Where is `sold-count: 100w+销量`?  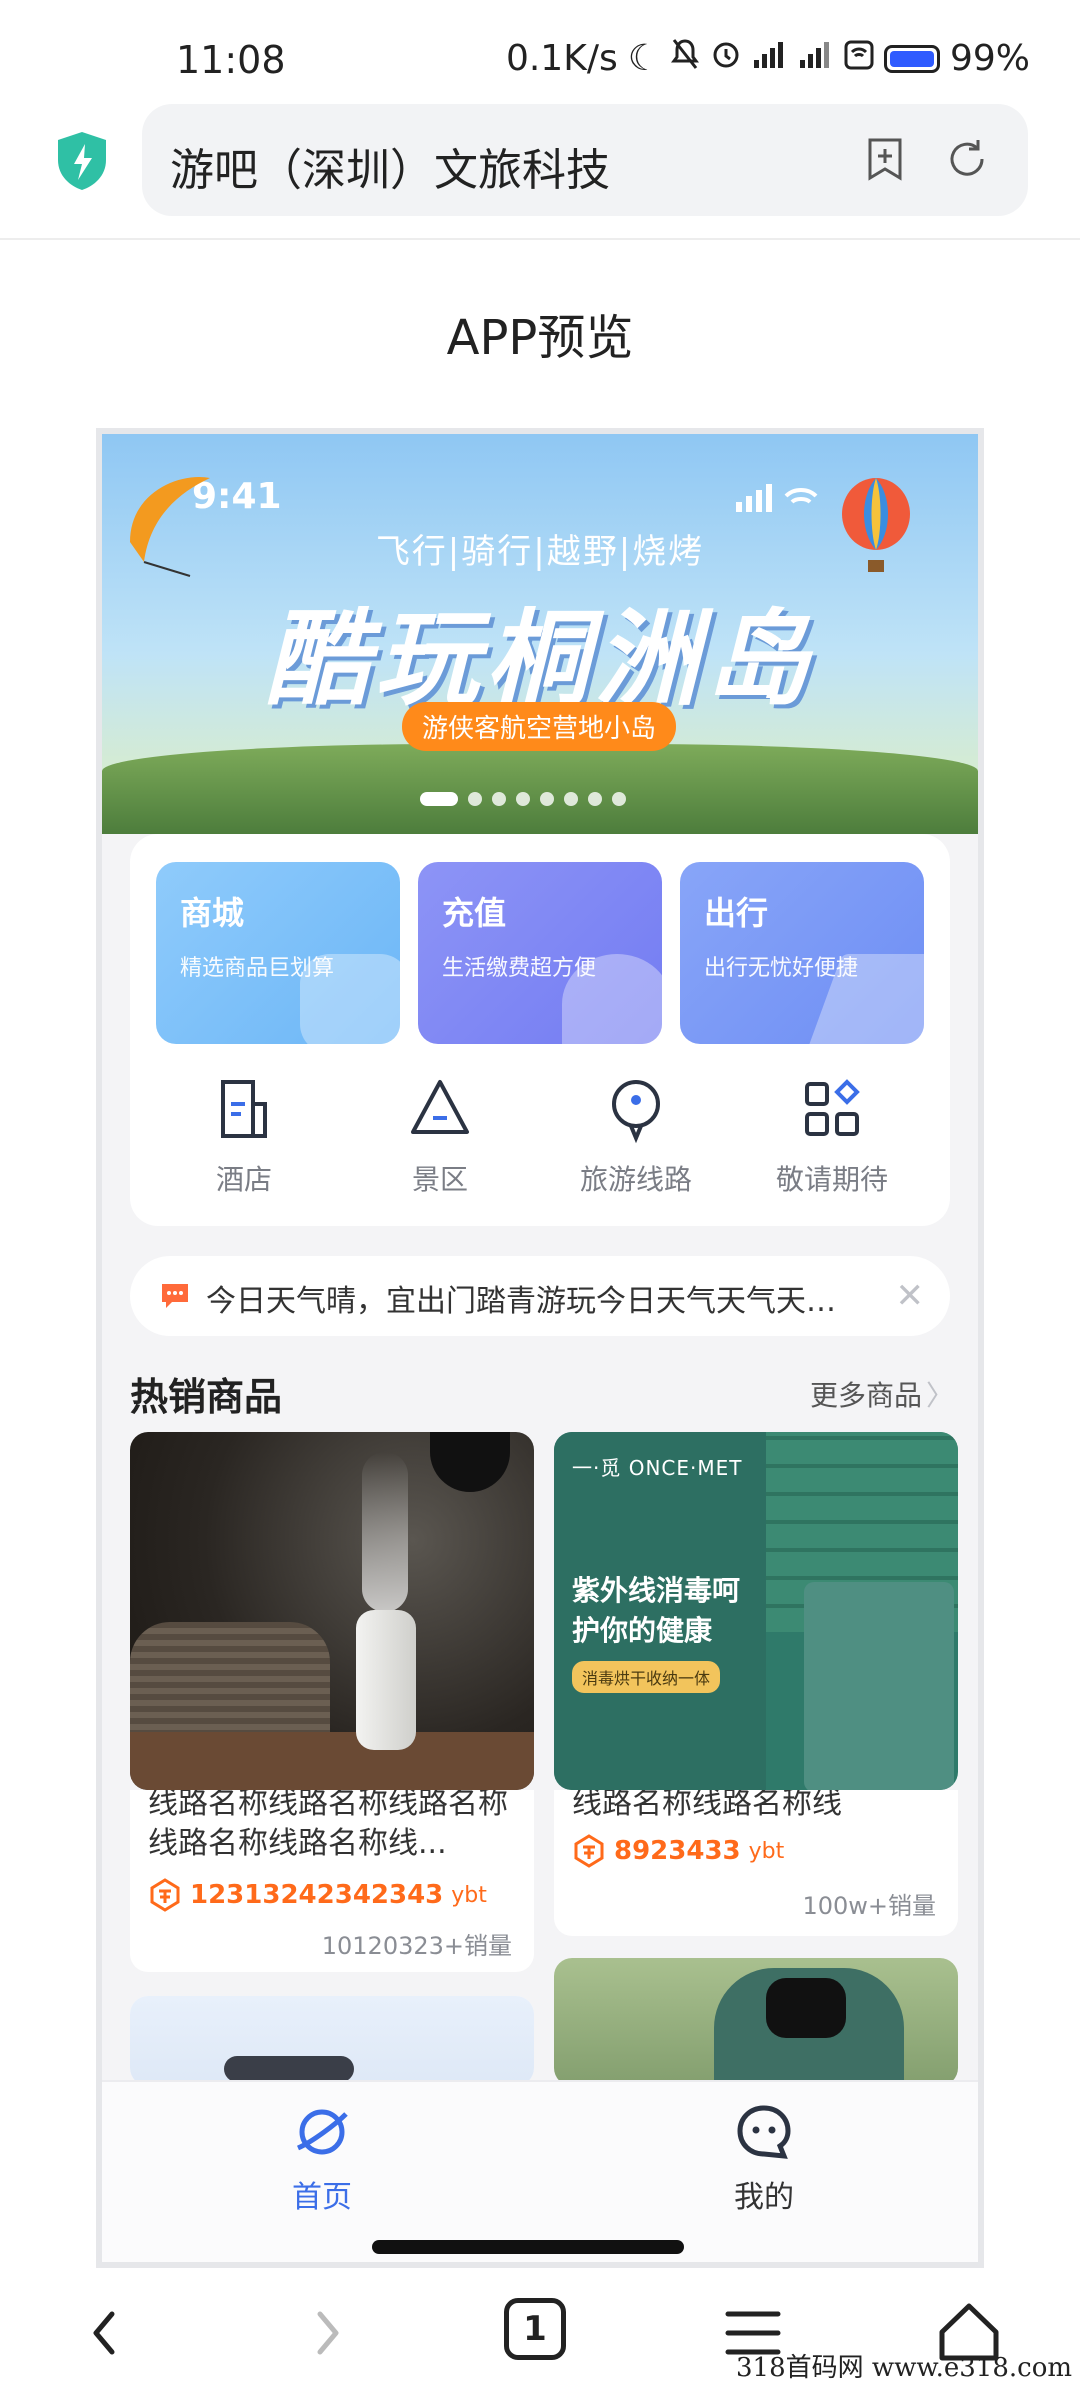 sold-count: 100w+销量 is located at coordinates (869, 1906).